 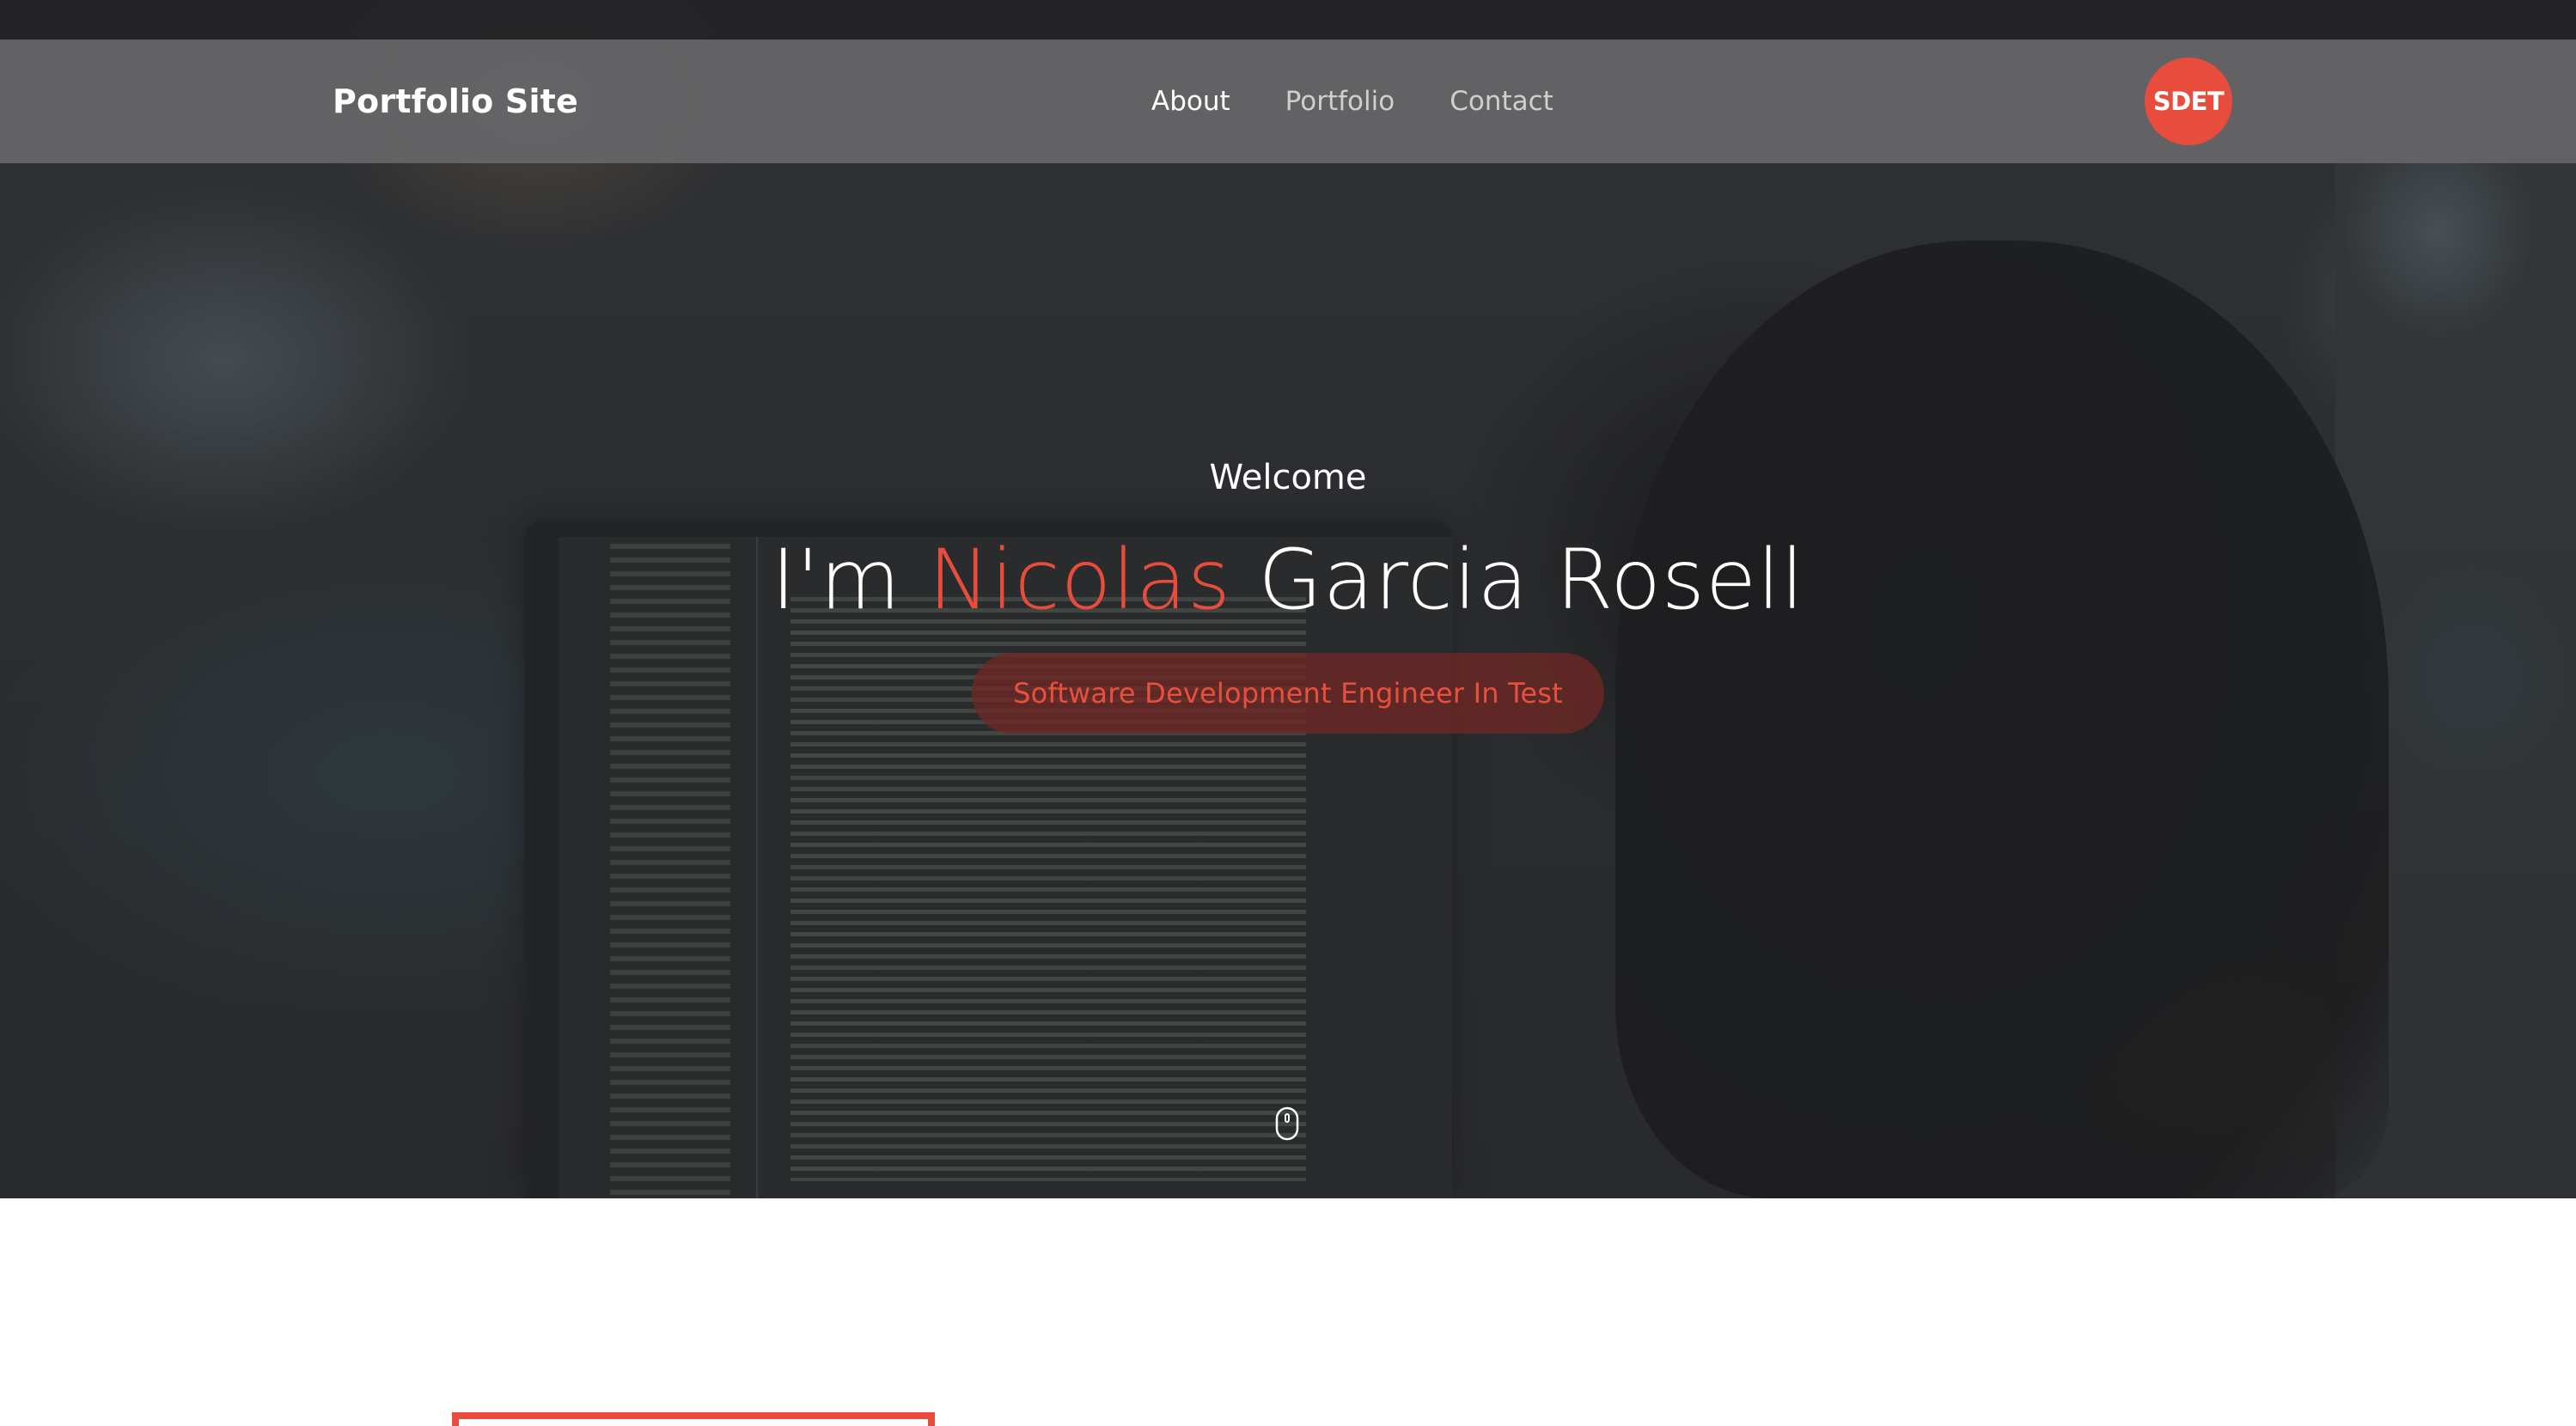 I want to click on hero-title: I'm Nicolas Garcia Rosell, so click(x=1288, y=580).